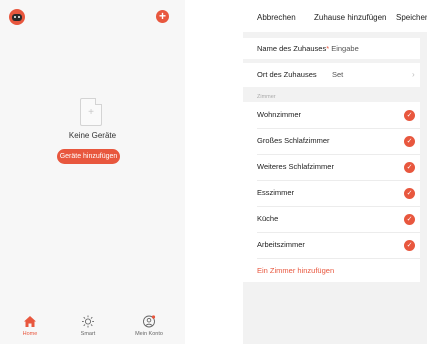  What do you see at coordinates (276, 192) in the screenshot?
I see `room-label: Esszimmer` at bounding box center [276, 192].